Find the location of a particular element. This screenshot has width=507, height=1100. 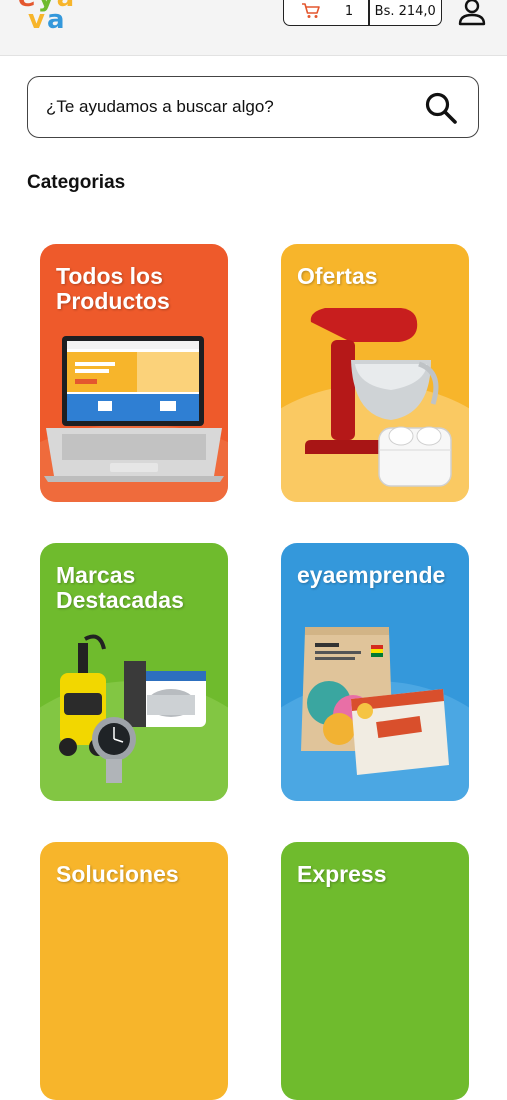

category-card-eyaemprende: eyaemprende is located at coordinates (375, 672).